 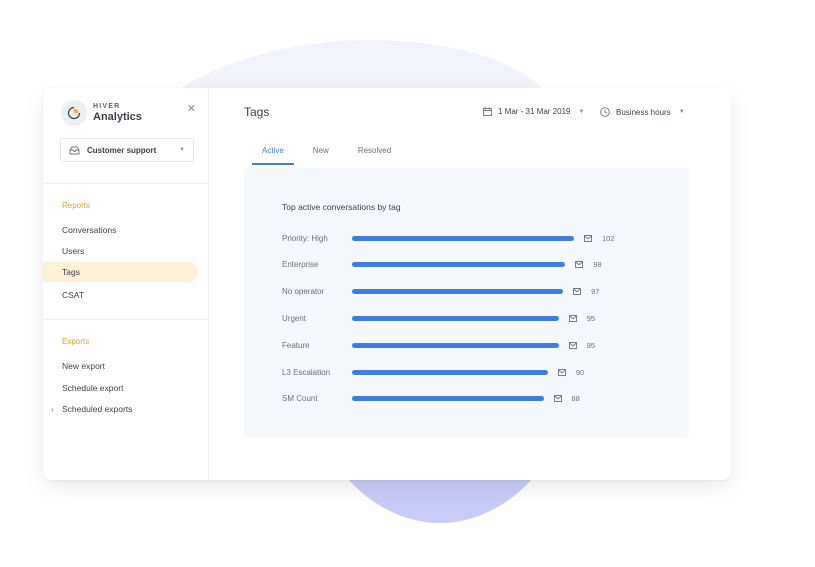 I want to click on brand-title: Analytics, so click(x=117, y=117).